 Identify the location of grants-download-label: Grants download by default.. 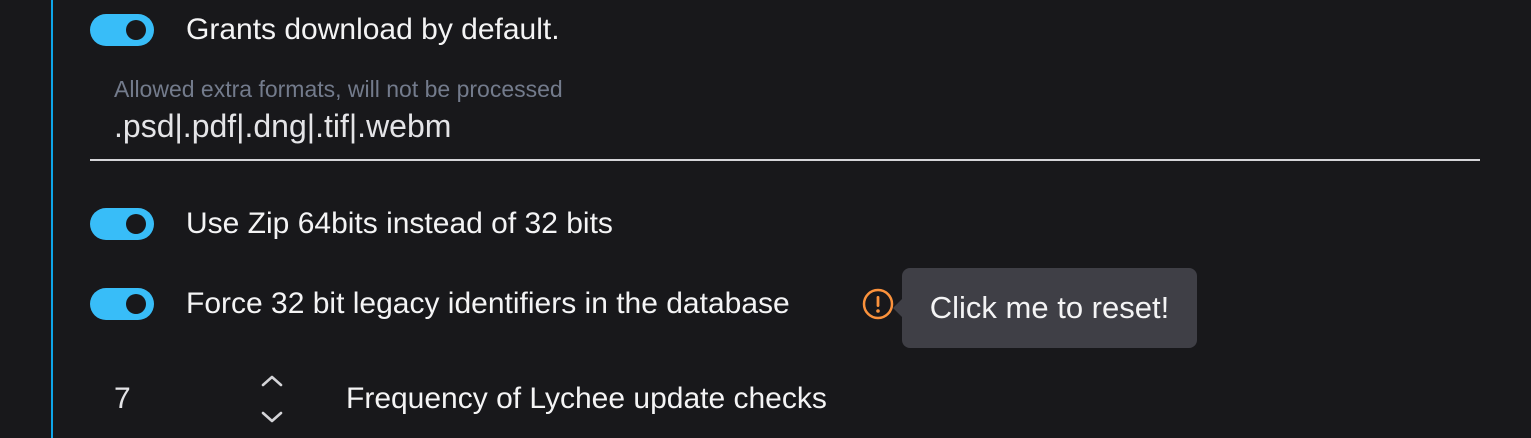
(373, 29).